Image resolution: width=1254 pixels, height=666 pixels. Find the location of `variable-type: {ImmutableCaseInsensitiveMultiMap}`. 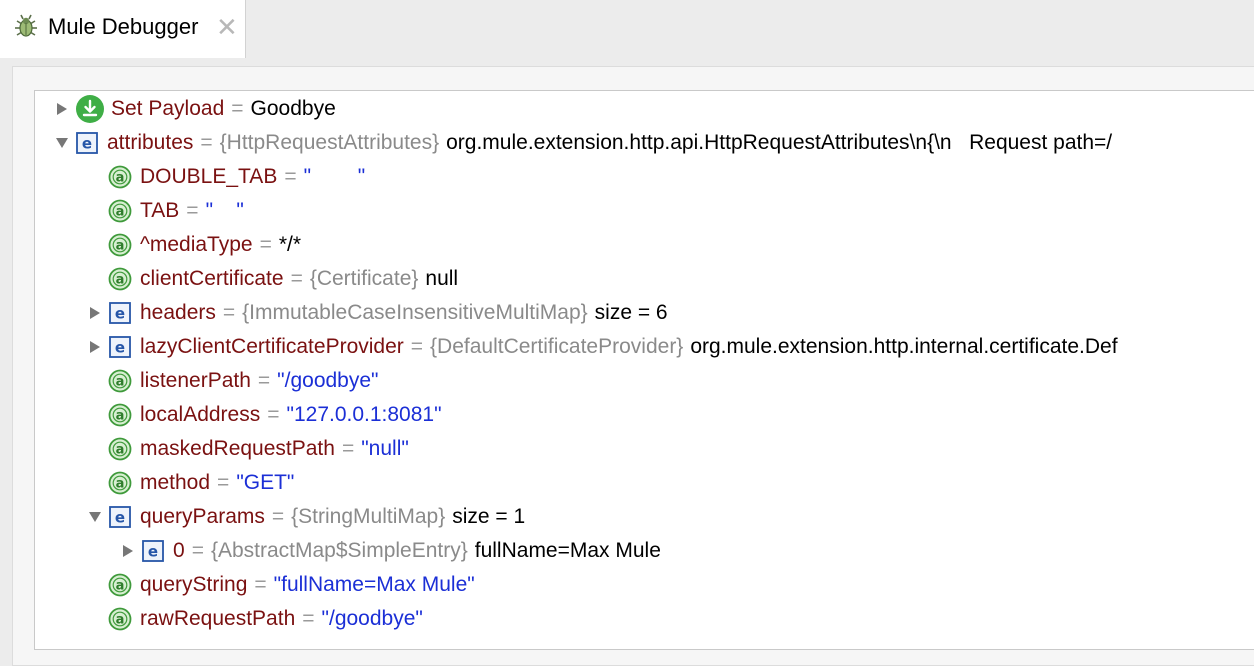

variable-type: {ImmutableCaseInsensitiveMultiMap} is located at coordinates (415, 312).